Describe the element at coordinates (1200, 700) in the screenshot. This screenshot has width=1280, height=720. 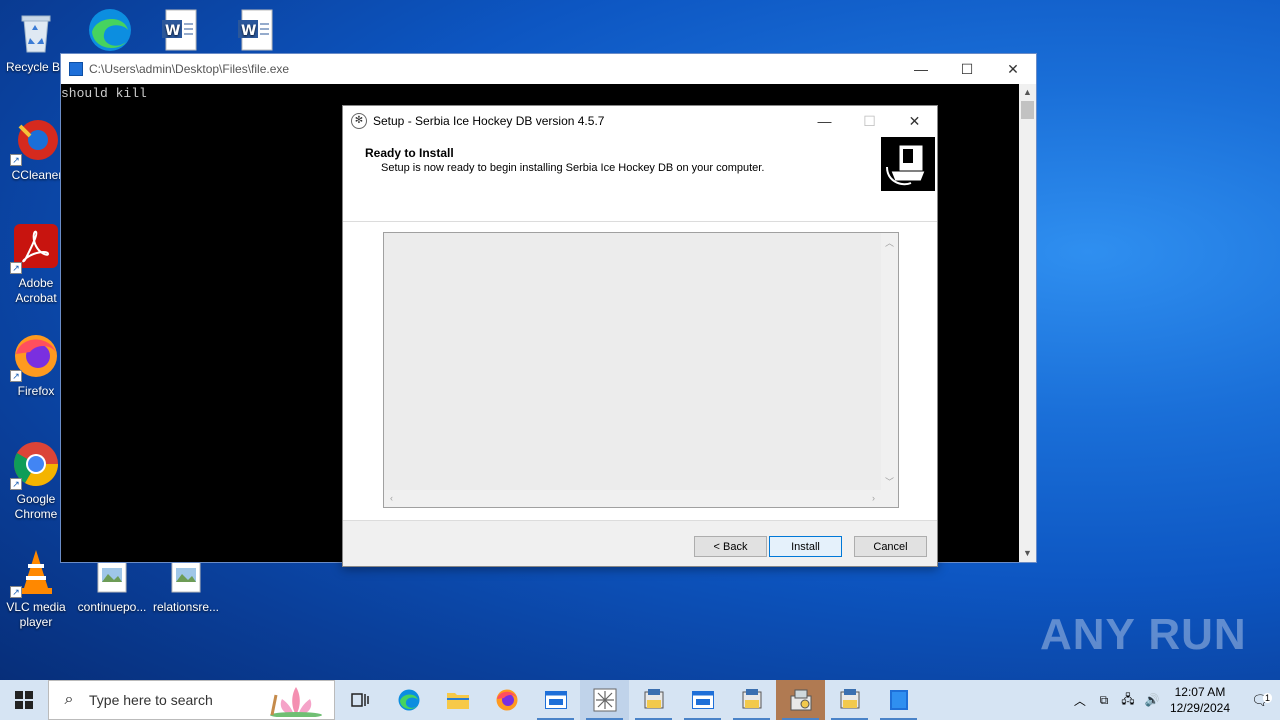
I see `clock: 12:07 AM 12/29/2024` at that location.